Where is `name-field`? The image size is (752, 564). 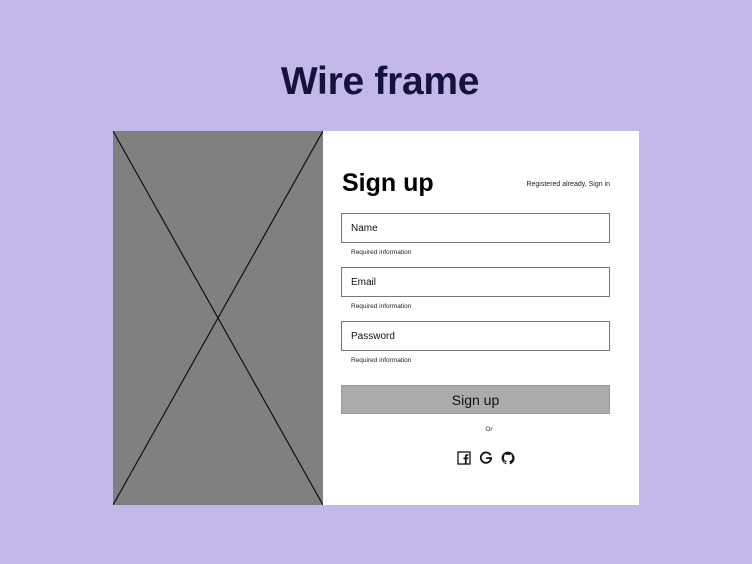 name-field is located at coordinates (475, 228).